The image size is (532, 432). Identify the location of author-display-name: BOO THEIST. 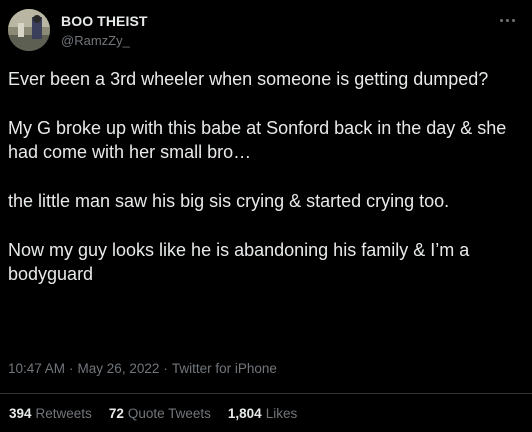
(104, 21).